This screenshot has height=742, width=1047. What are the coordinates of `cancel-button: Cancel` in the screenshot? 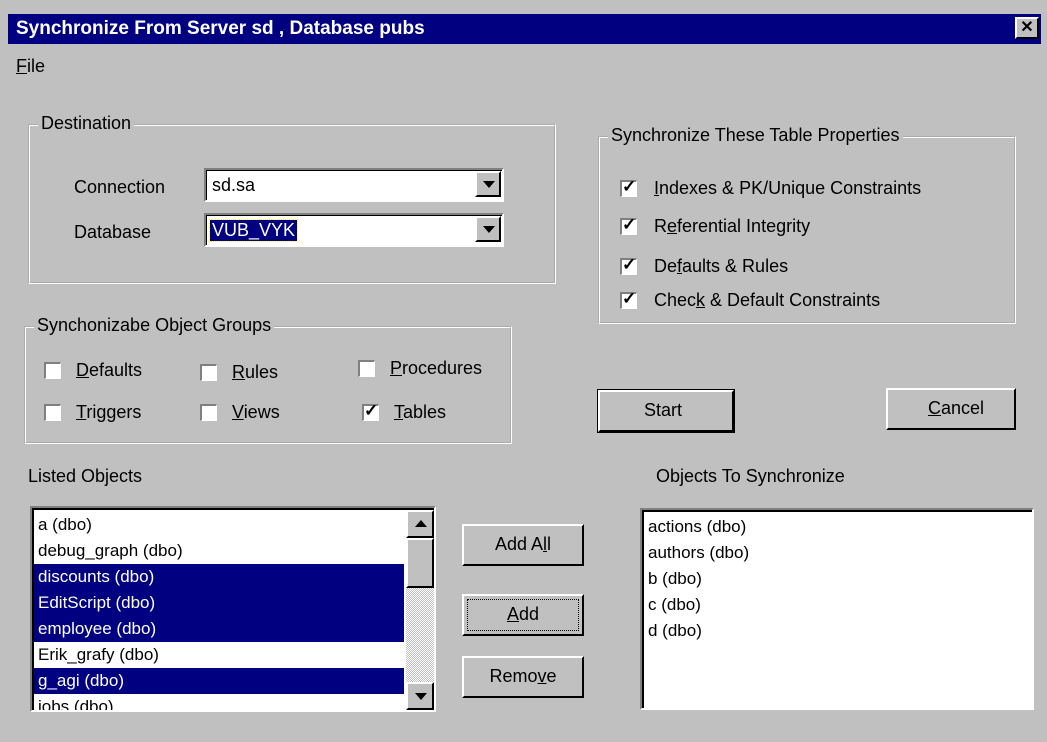 It's located at (951, 409).